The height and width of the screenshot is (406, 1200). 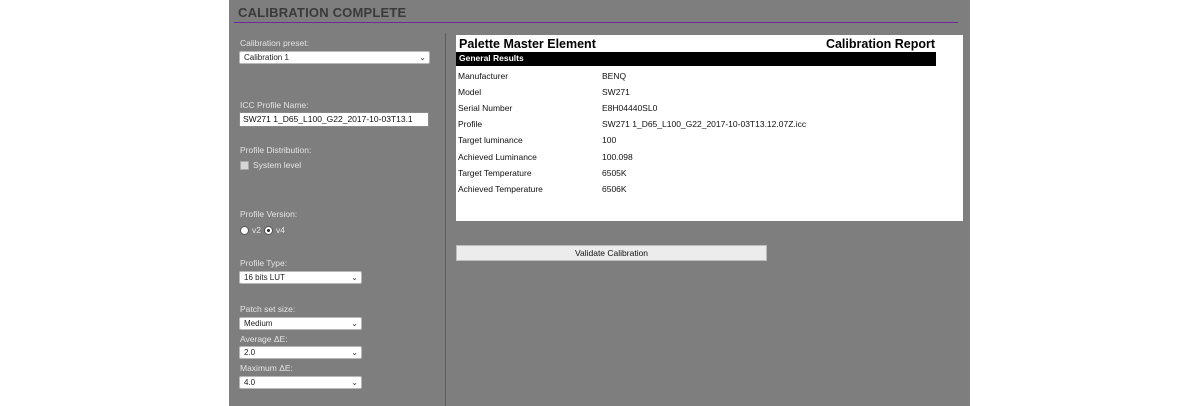 I want to click on version-v2-radio, so click(x=244, y=230).